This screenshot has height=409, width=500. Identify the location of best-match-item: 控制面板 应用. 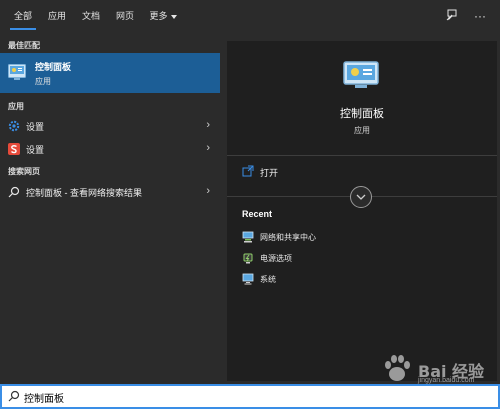
(110, 73).